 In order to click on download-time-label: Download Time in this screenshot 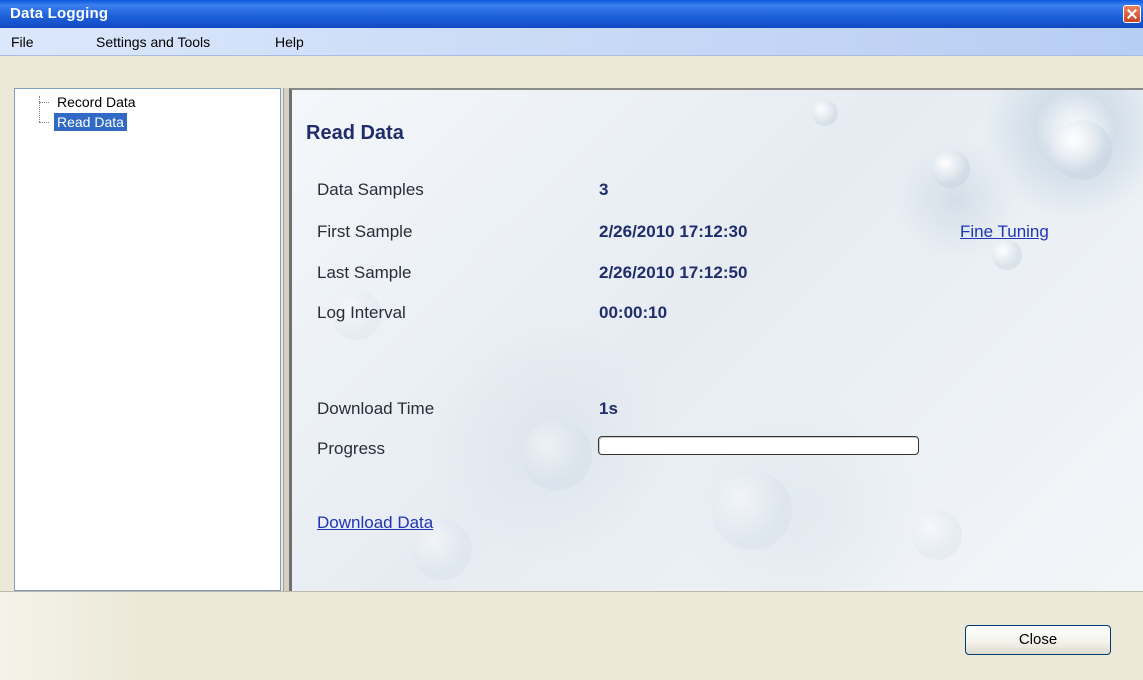, I will do `click(376, 408)`.